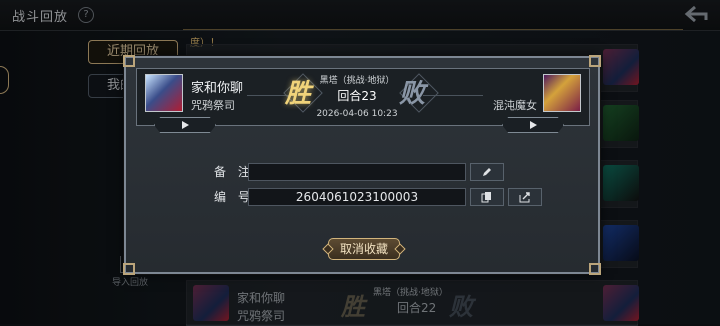 The image size is (720, 326). I want to click on right-player-avatar, so click(562, 93).